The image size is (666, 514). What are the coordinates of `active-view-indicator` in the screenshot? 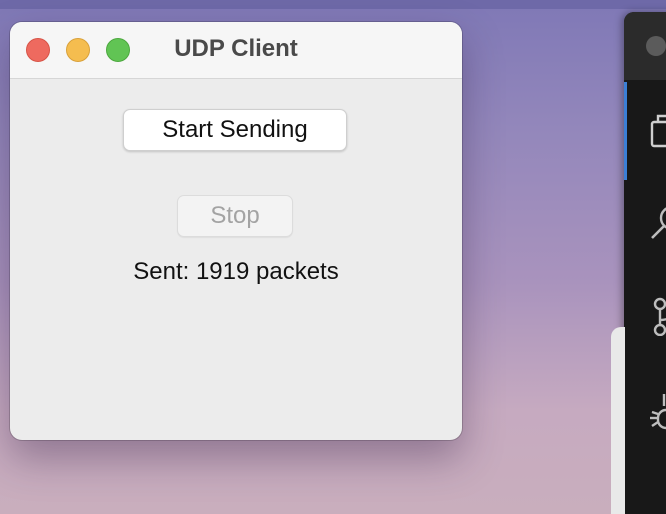 It's located at (625, 131).